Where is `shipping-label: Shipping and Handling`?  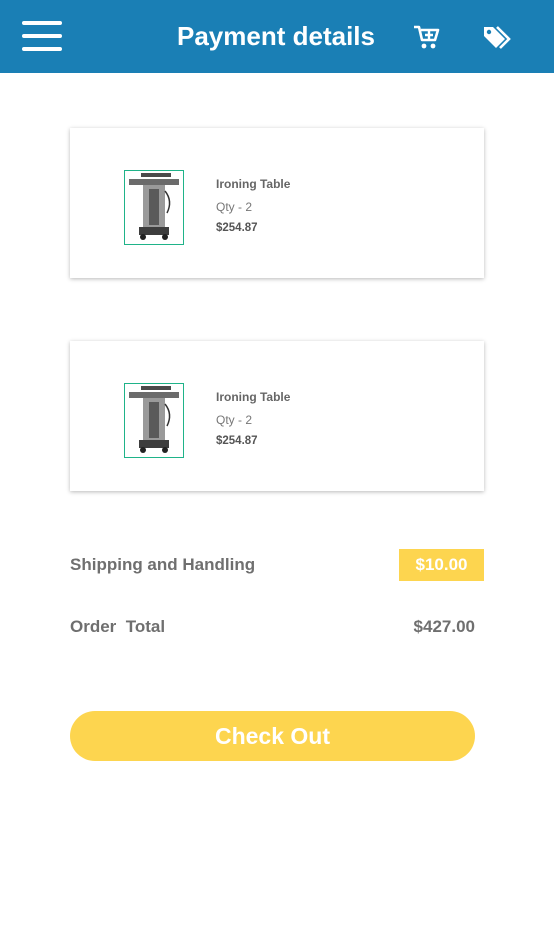
shipping-label: Shipping and Handling is located at coordinates (163, 564).